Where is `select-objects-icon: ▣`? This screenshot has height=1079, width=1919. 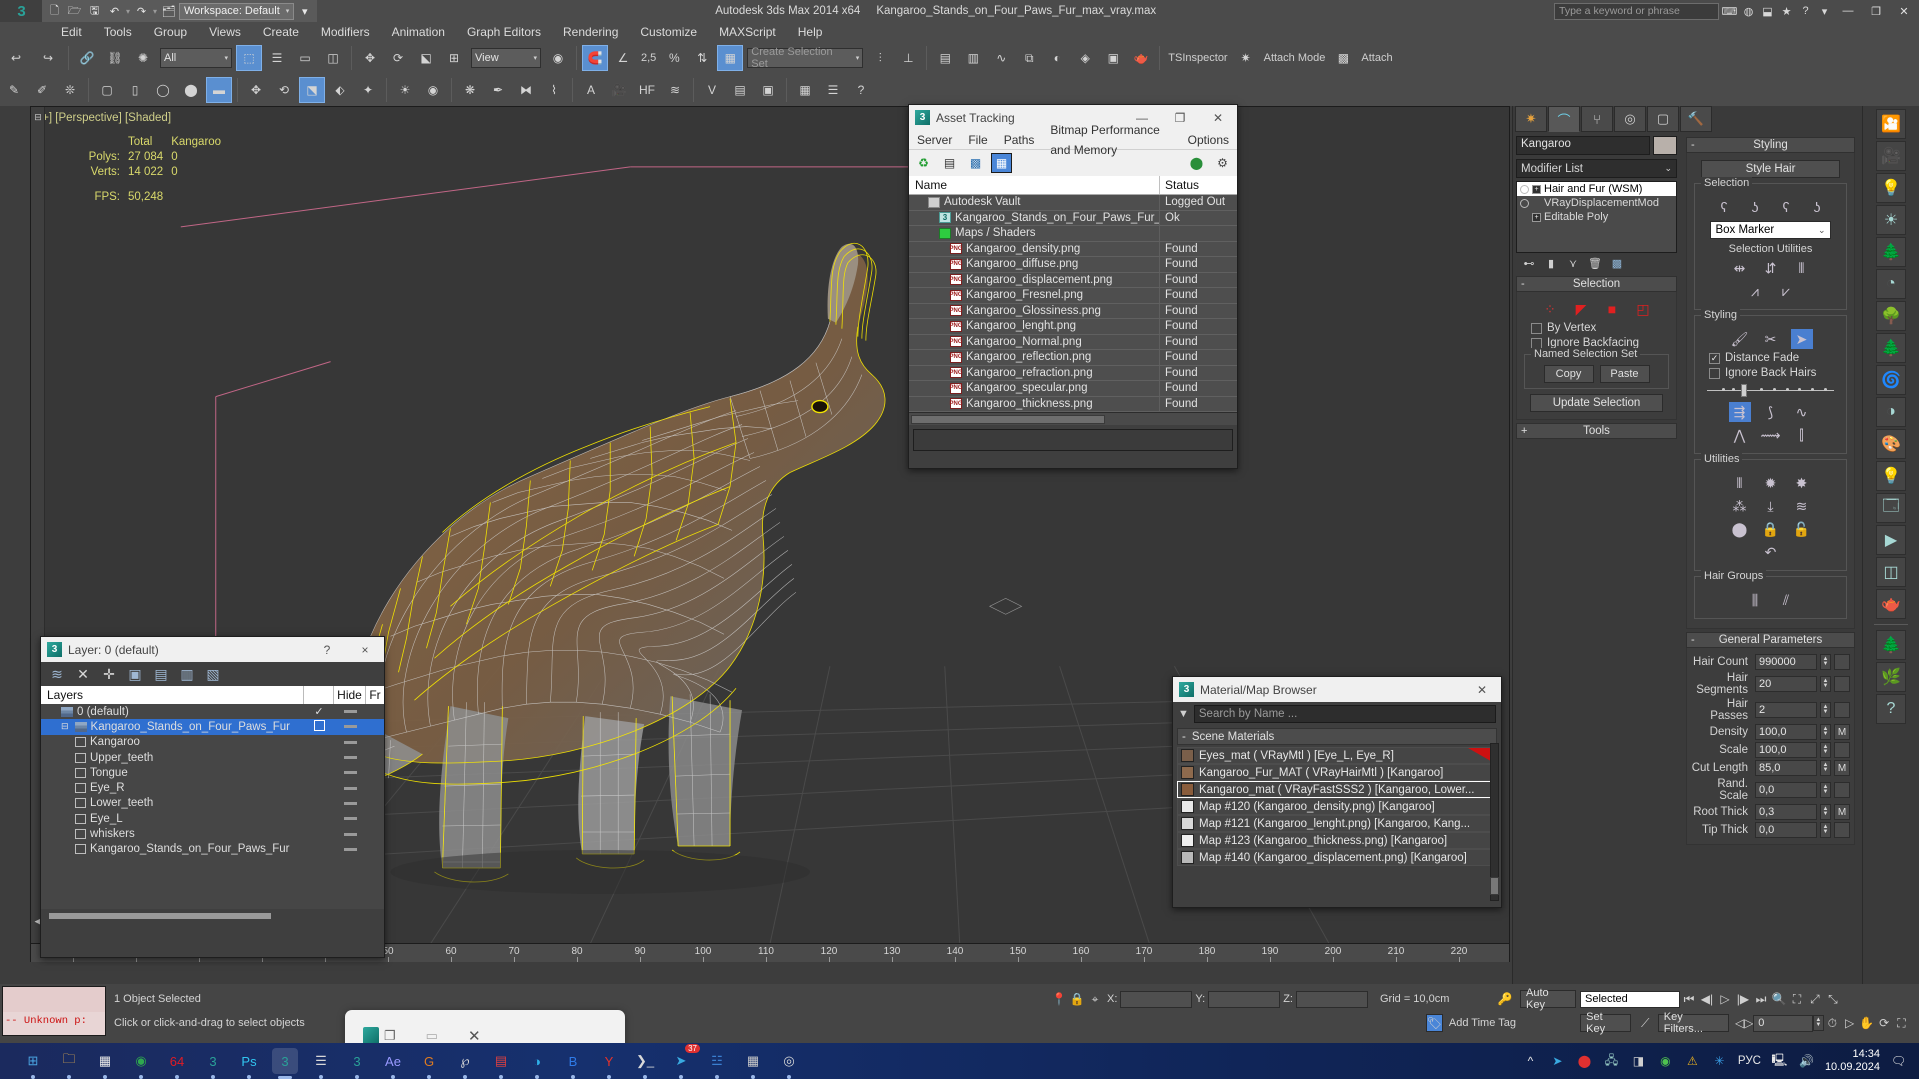
select-objects-icon: ▣ is located at coordinates (135, 674).